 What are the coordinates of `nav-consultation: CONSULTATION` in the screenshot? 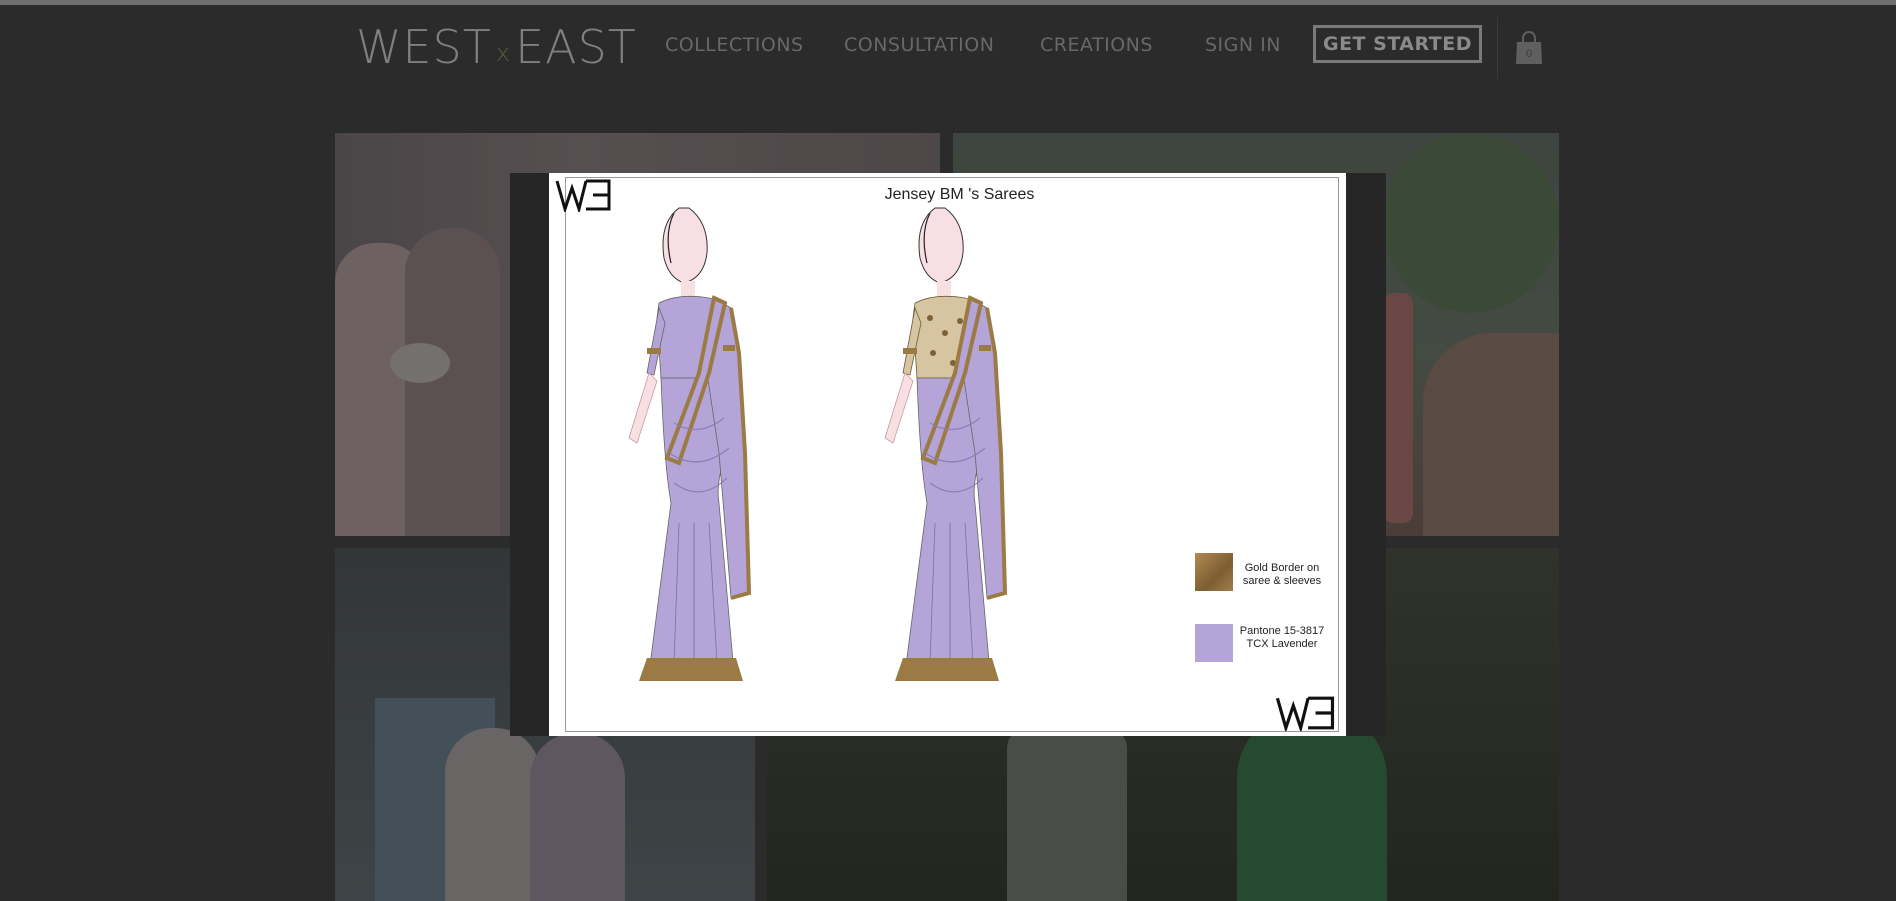 It's located at (919, 45).